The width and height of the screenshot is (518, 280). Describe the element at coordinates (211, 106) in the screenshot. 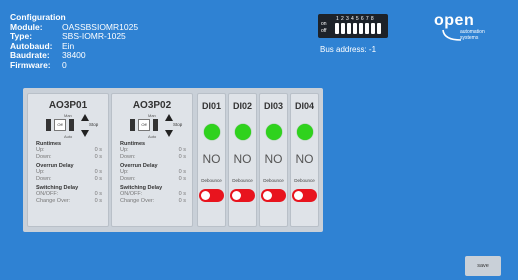

I see `di-name: DI01` at that location.